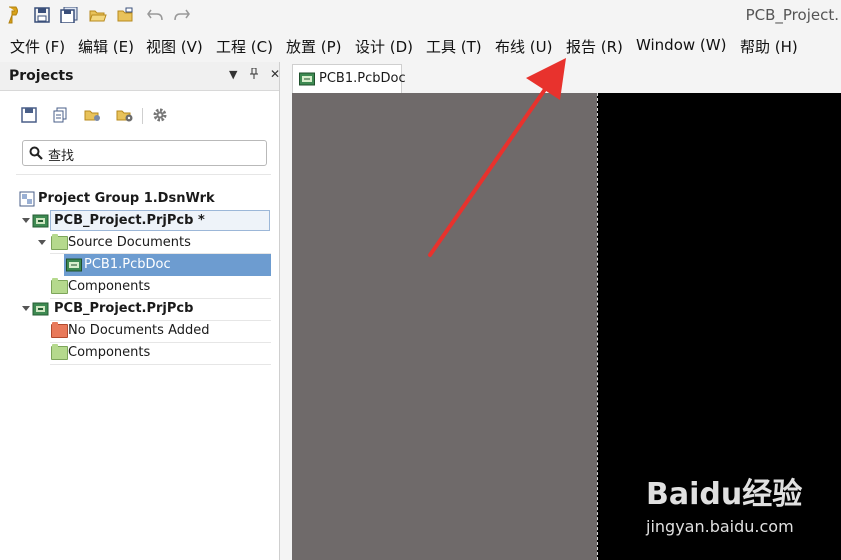 Image resolution: width=841 pixels, height=560 pixels. What do you see at coordinates (314, 46) in the screenshot?
I see `menu-place: 放置 (P)` at bounding box center [314, 46].